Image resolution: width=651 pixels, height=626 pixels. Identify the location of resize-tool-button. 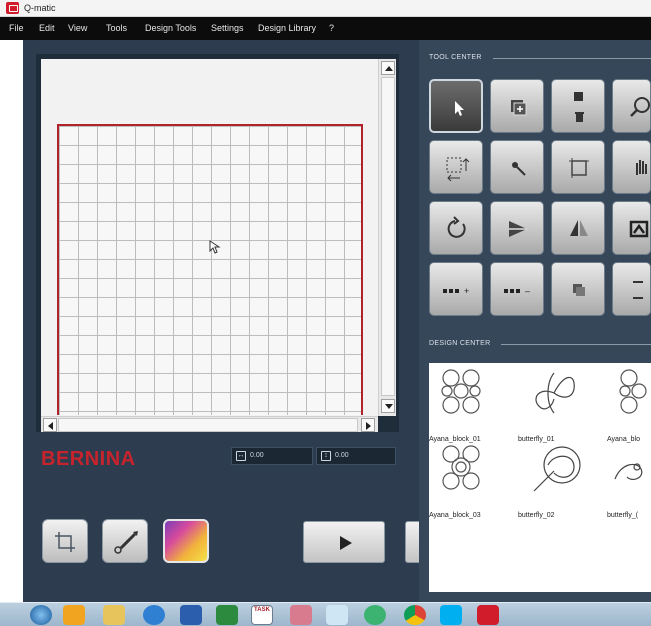
(456, 167).